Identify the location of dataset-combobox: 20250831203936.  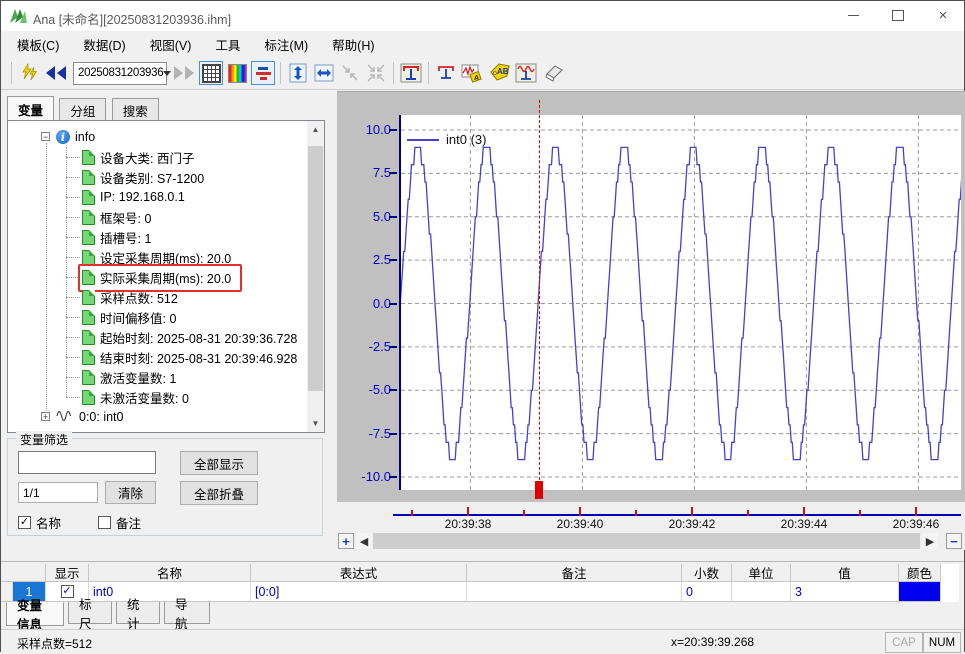
(122, 73).